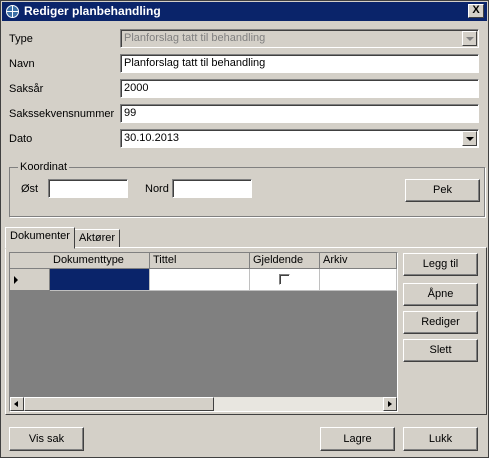 Image resolution: width=489 pixels, height=458 pixels. What do you see at coordinates (299, 138) in the screenshot?
I see `dato-picker: 30.10.2013` at bounding box center [299, 138].